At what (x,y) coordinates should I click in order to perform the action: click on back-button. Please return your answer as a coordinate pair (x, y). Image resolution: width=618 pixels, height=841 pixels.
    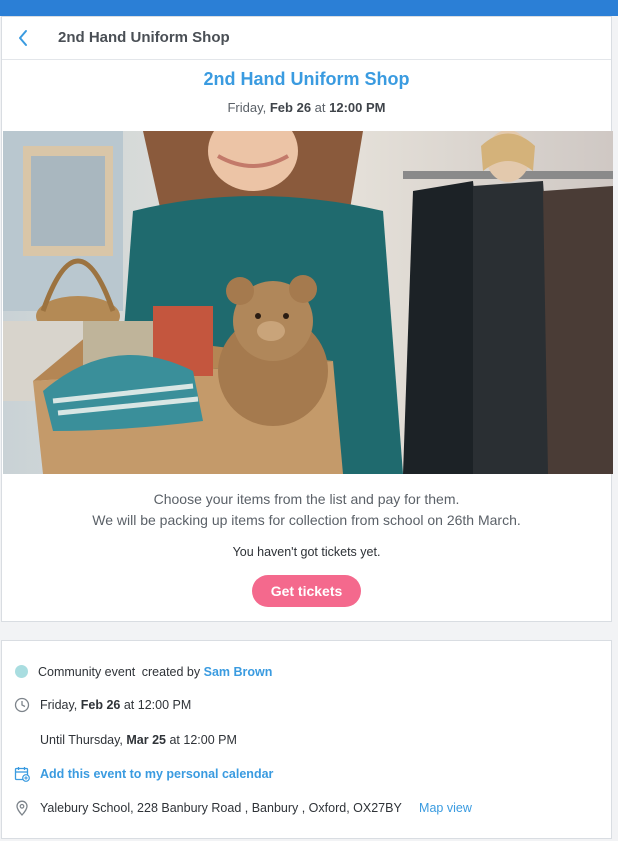
    Looking at the image, I should click on (24, 38).